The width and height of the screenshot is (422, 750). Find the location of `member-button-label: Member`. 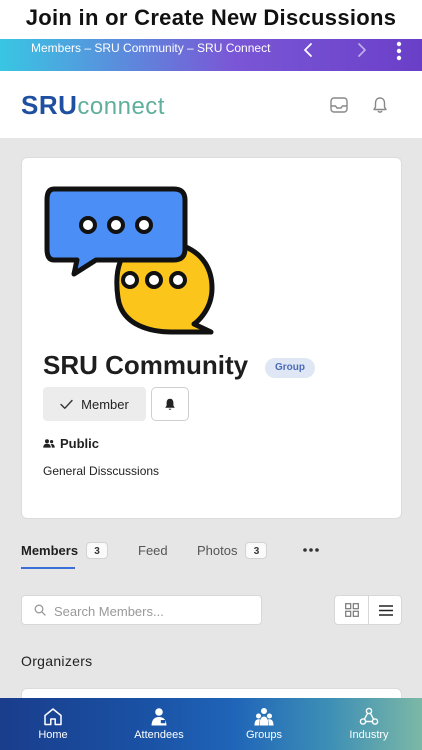

member-button-label: Member is located at coordinates (105, 404).